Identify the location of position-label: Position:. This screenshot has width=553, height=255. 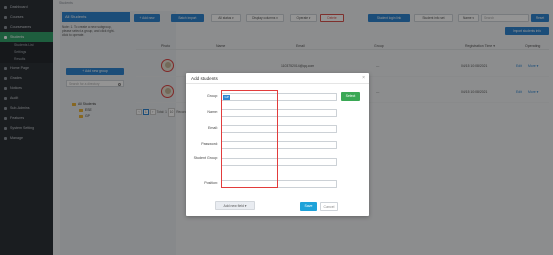
(211, 183).